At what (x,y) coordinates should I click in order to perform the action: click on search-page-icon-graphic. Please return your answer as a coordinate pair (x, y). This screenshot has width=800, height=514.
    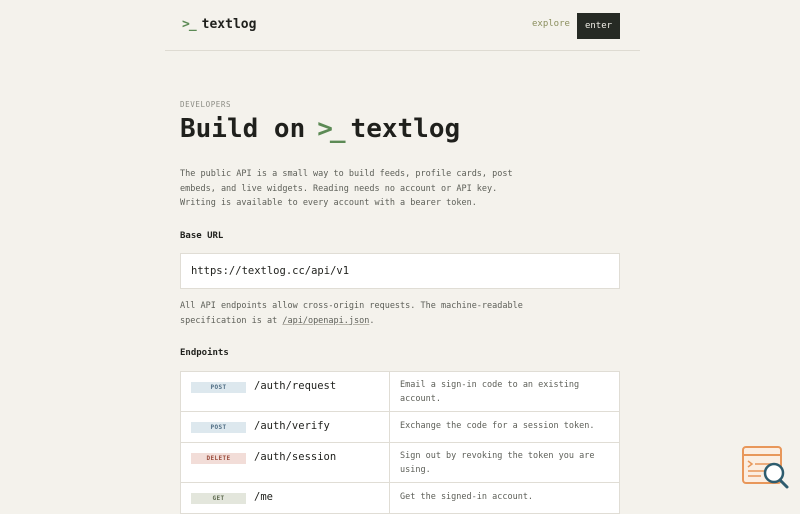
    Looking at the image, I should click on (765, 467).